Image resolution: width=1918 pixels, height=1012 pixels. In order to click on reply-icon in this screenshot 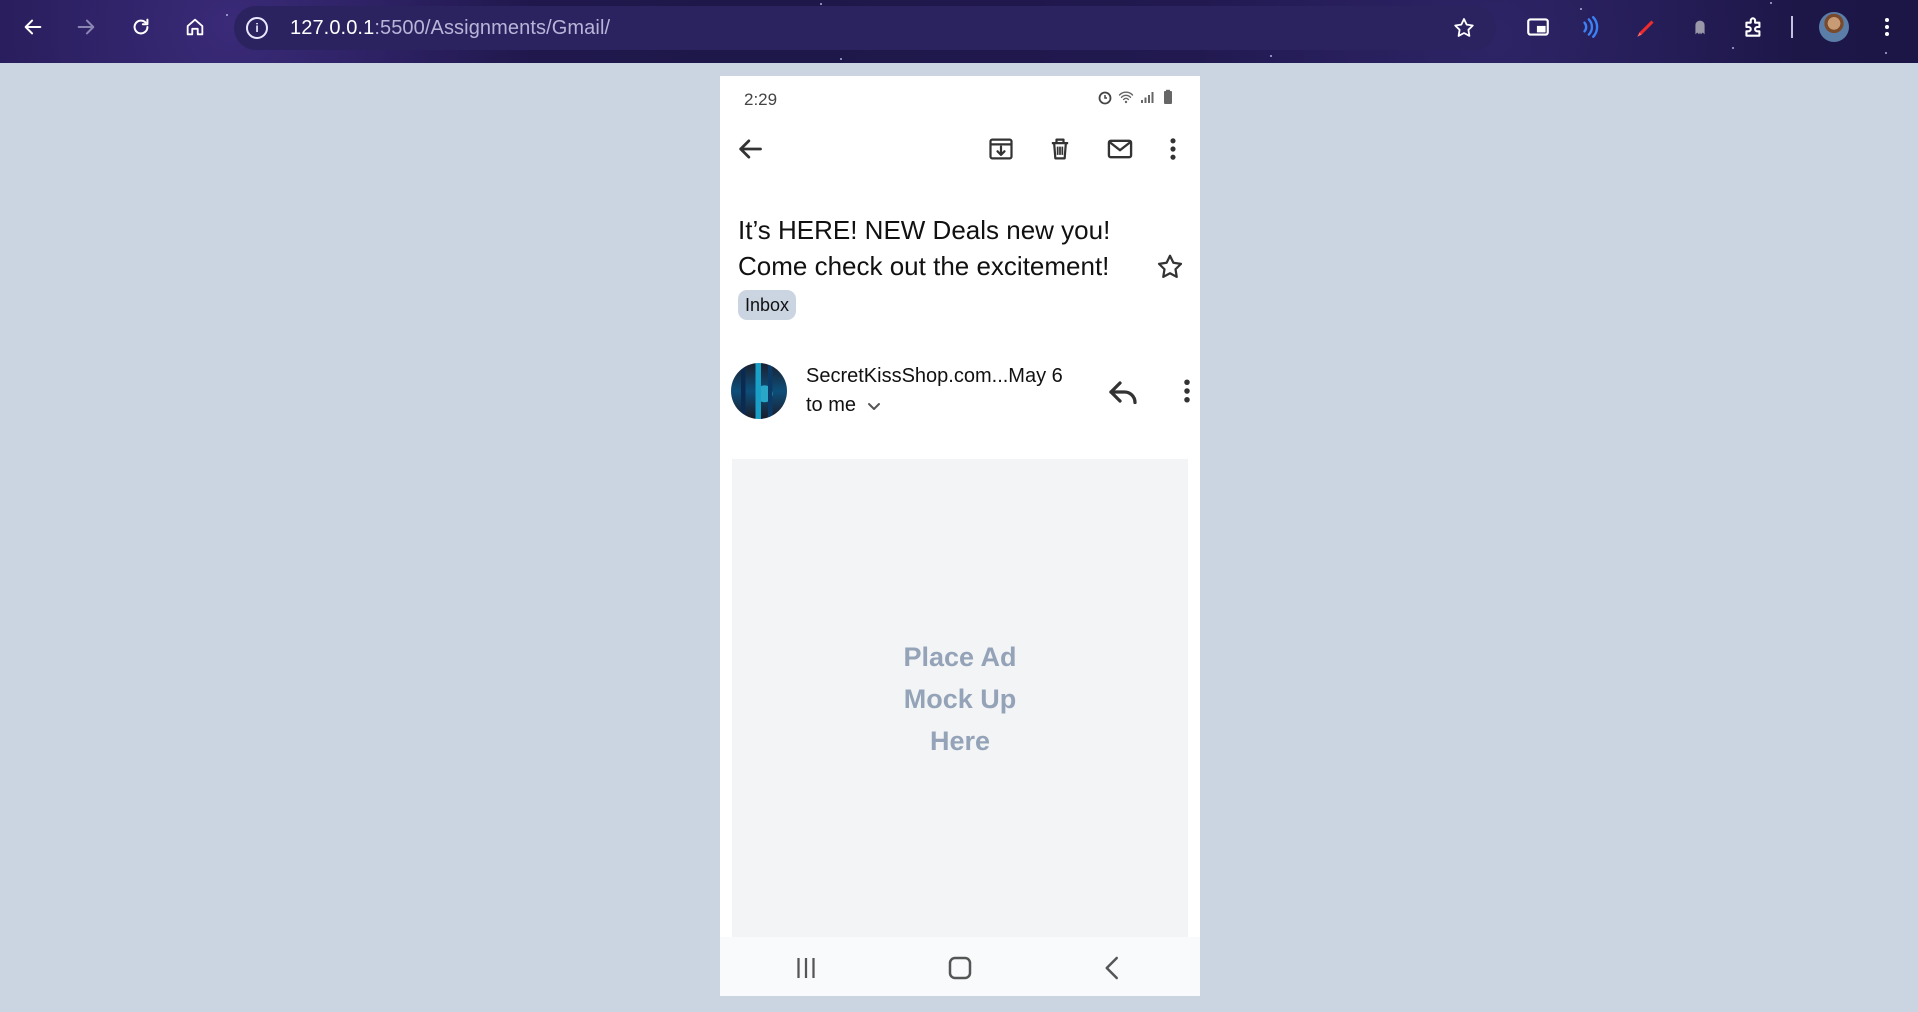, I will do `click(1123, 392)`.